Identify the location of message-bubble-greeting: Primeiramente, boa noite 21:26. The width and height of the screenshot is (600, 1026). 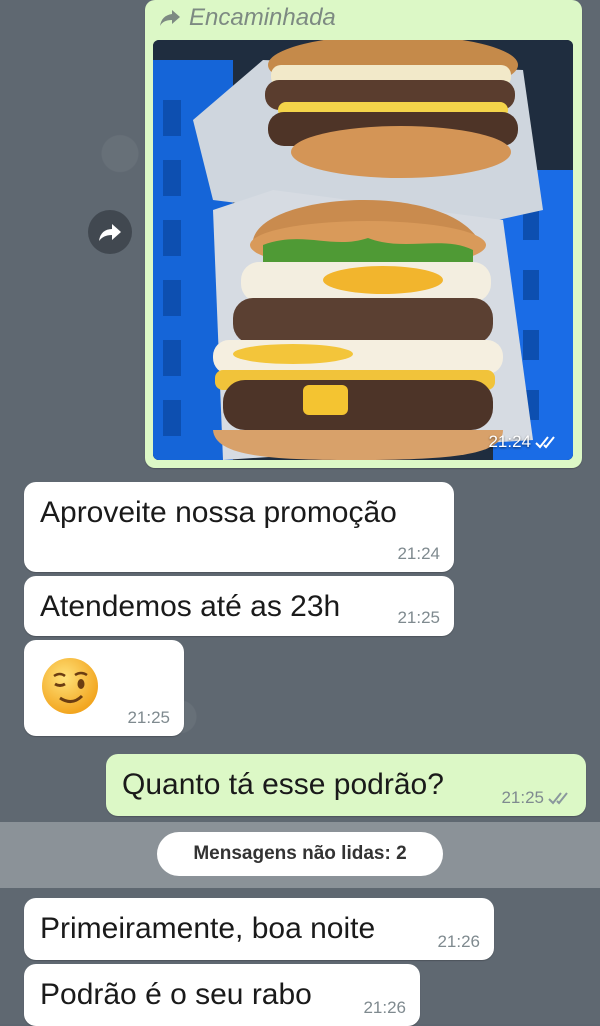
(259, 929).